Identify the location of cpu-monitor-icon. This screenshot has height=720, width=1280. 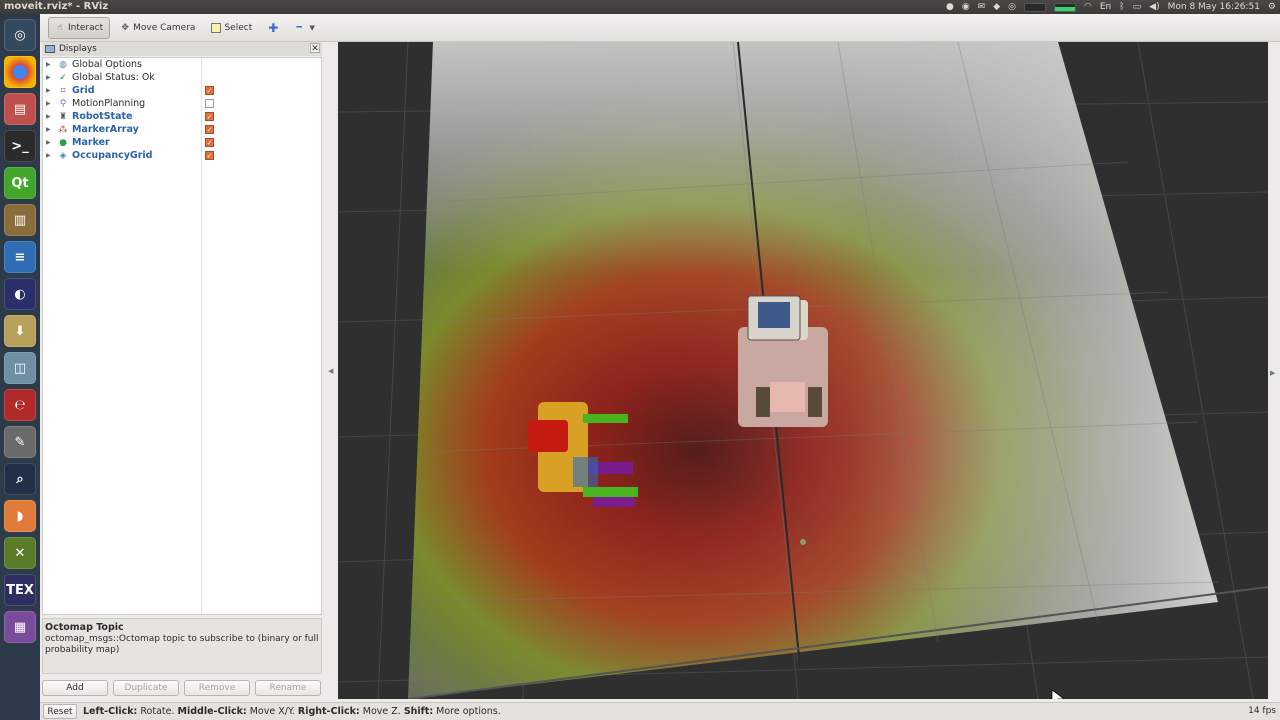
(1035, 7).